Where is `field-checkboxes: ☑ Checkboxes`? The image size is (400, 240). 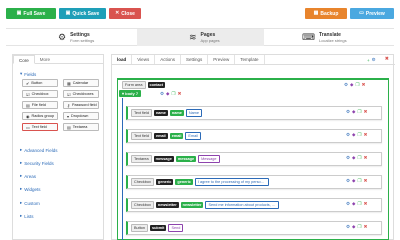 field-checkboxes: ☑ Checkboxes is located at coordinates (81, 94).